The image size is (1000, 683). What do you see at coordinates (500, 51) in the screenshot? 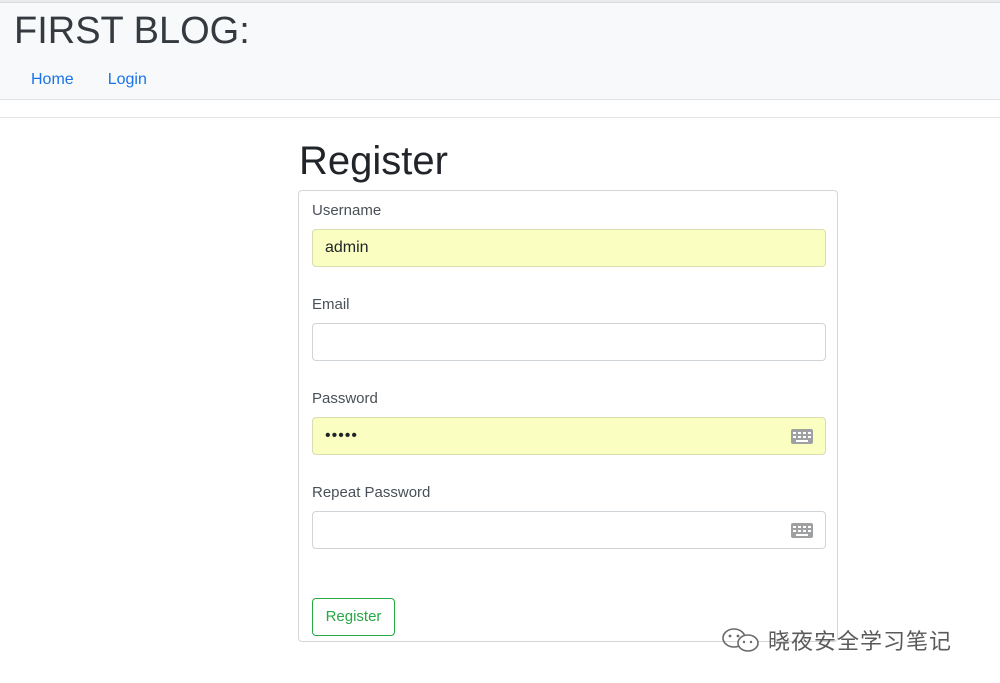
I see `navbar: FIRST BLOG: Home Login` at bounding box center [500, 51].